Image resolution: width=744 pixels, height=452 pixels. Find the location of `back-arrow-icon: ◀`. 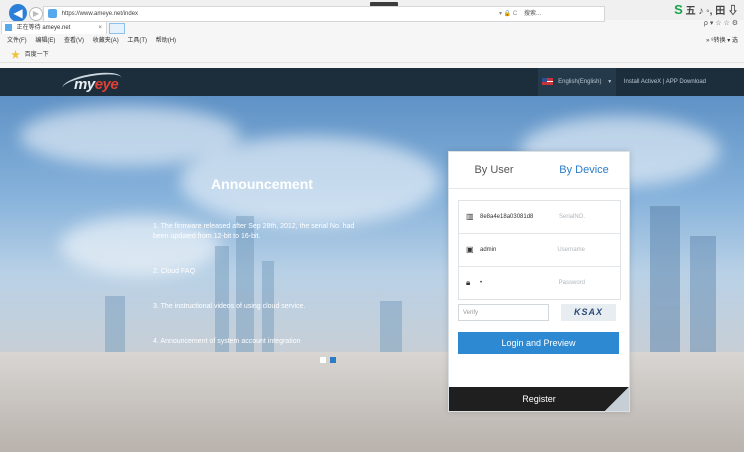

back-arrow-icon: ◀ is located at coordinates (18, 13).